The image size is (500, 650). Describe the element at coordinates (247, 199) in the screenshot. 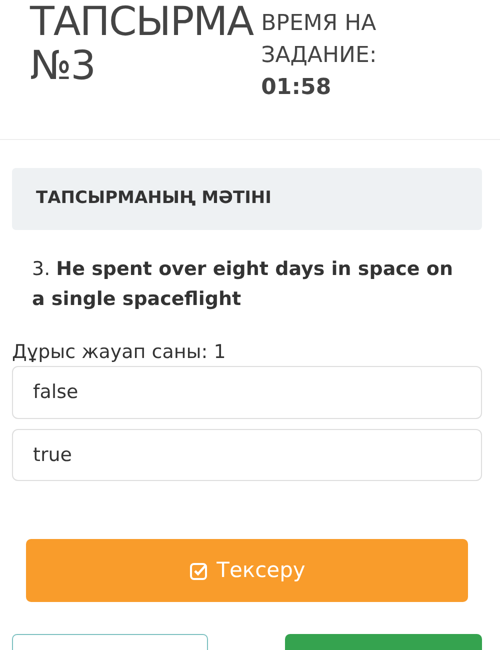

I see `task-heading: ТАПСЫРМАНЫҢ МӘТІНІ` at that location.